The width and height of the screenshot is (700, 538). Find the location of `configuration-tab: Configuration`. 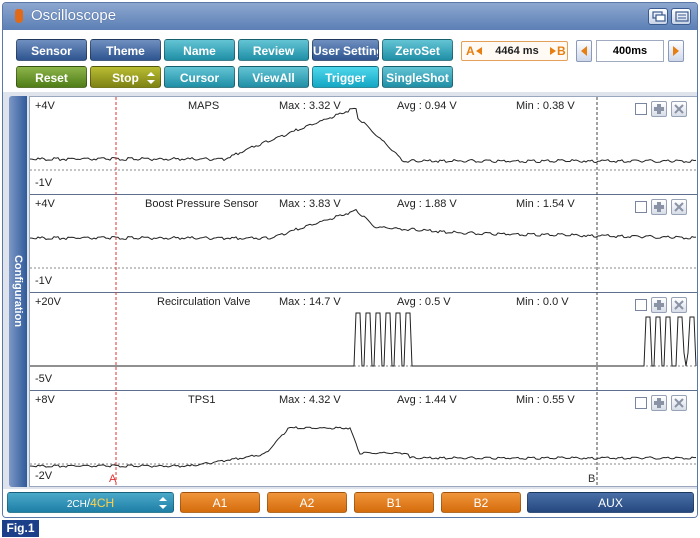

configuration-tab: Configuration is located at coordinates (18, 291).